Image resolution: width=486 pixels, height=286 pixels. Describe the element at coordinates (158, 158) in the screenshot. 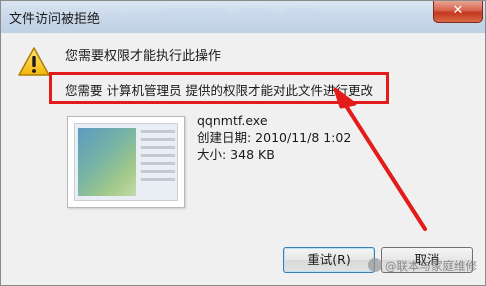

I see `thumbnail-lines` at that location.